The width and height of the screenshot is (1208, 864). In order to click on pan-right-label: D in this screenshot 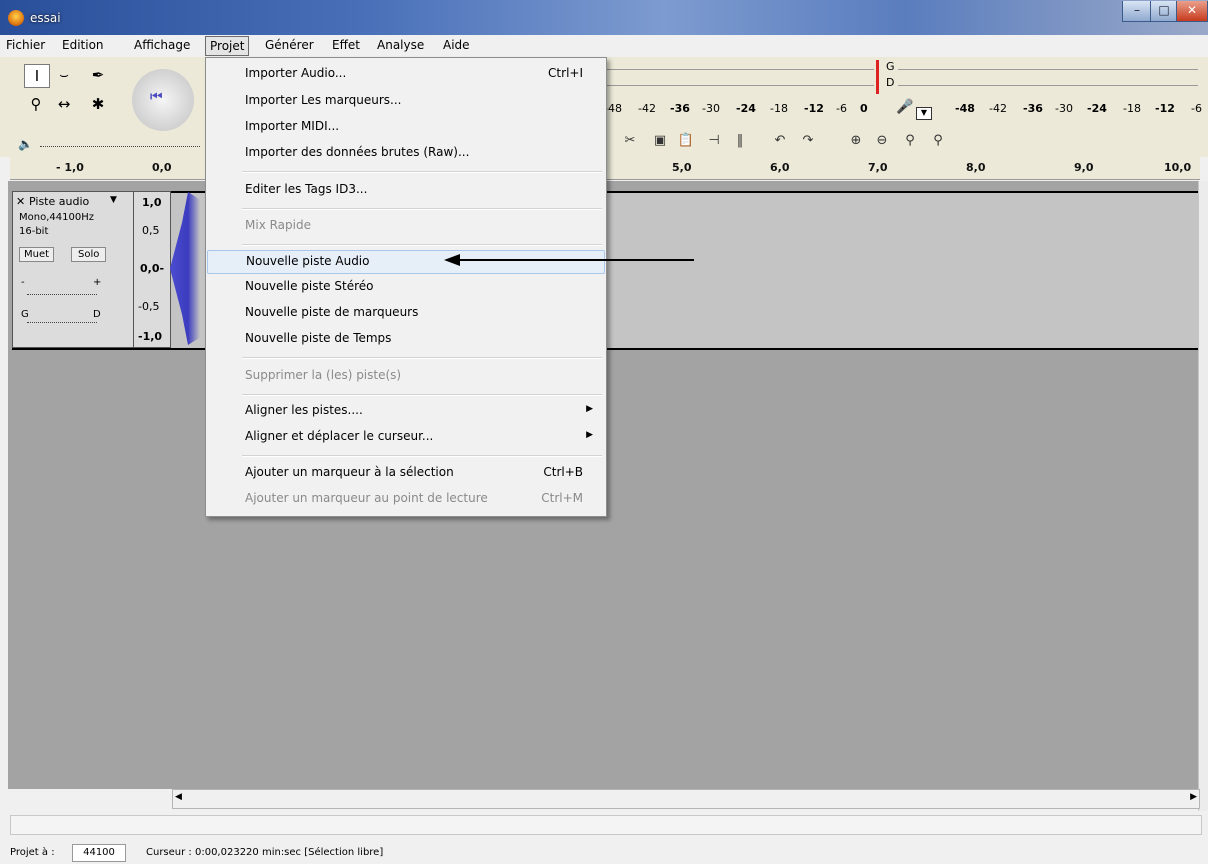, I will do `click(97, 314)`.